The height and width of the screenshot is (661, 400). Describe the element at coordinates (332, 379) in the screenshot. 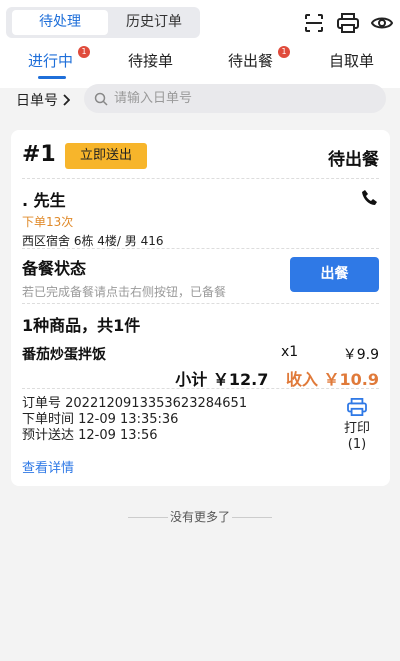

I see `income: 收入 ￥10.9` at that location.